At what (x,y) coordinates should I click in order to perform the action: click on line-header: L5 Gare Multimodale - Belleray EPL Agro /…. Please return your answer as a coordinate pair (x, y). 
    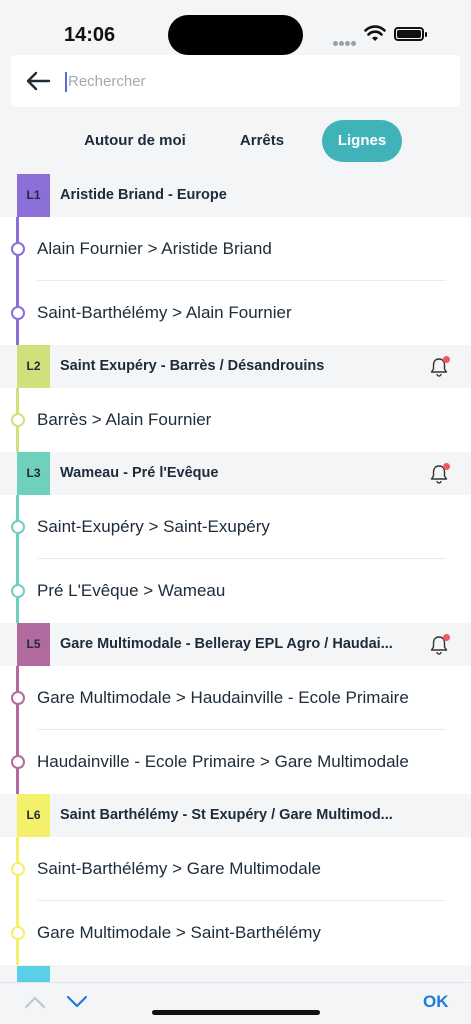
    Looking at the image, I should click on (235, 644).